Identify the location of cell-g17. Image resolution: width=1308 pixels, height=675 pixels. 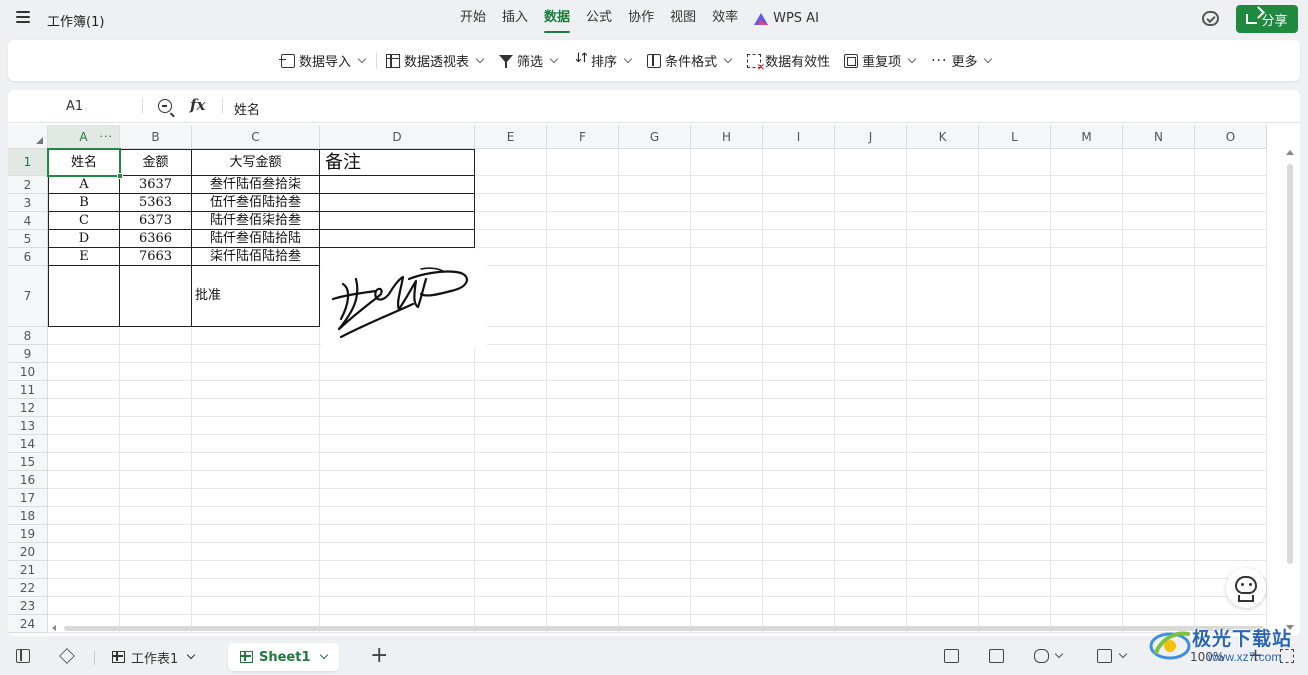
(655, 498).